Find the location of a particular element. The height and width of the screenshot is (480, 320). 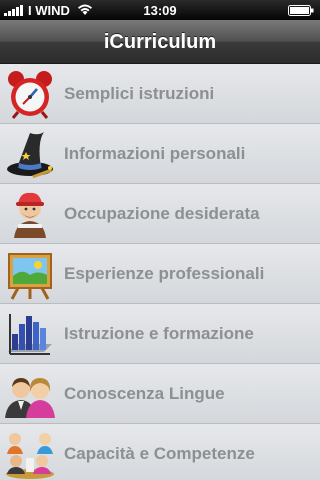

worker-icon is located at coordinates (30, 215).